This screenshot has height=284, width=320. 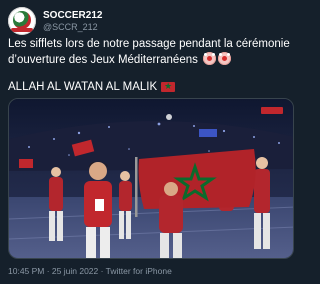 What do you see at coordinates (72, 16) in the screenshot?
I see `author-display-name: SOCCER212` at bounding box center [72, 16].